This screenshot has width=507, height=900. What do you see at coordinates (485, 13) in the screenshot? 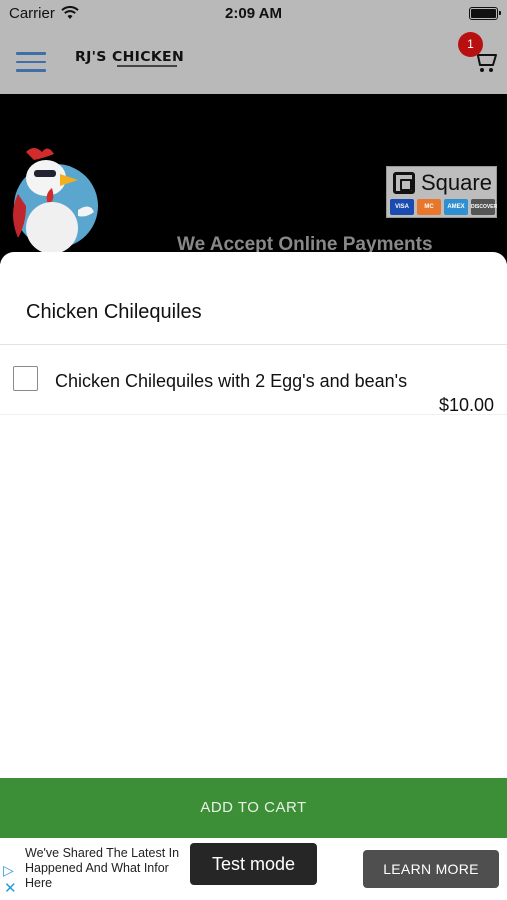
I see `battery-icon` at bounding box center [485, 13].